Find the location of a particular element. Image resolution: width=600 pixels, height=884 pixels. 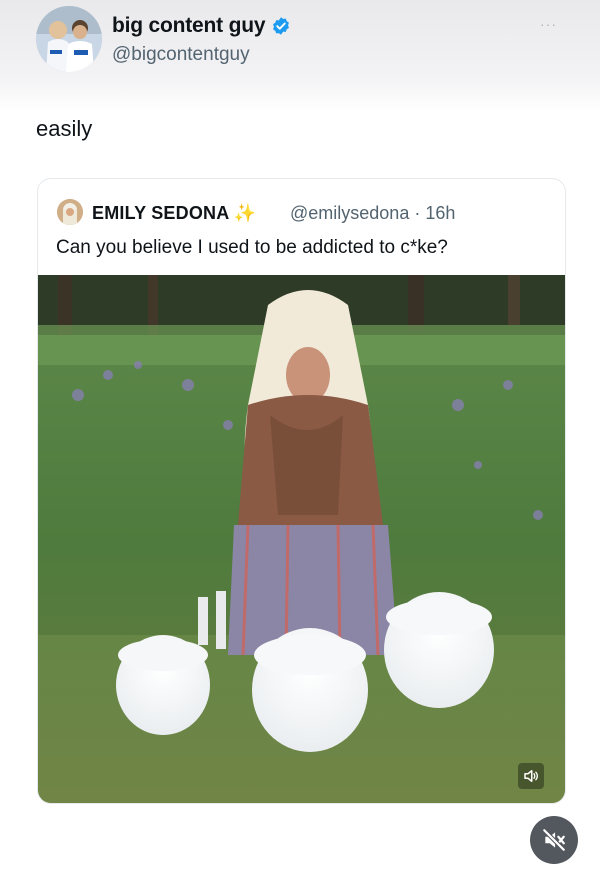

author-avatar is located at coordinates (69, 39).